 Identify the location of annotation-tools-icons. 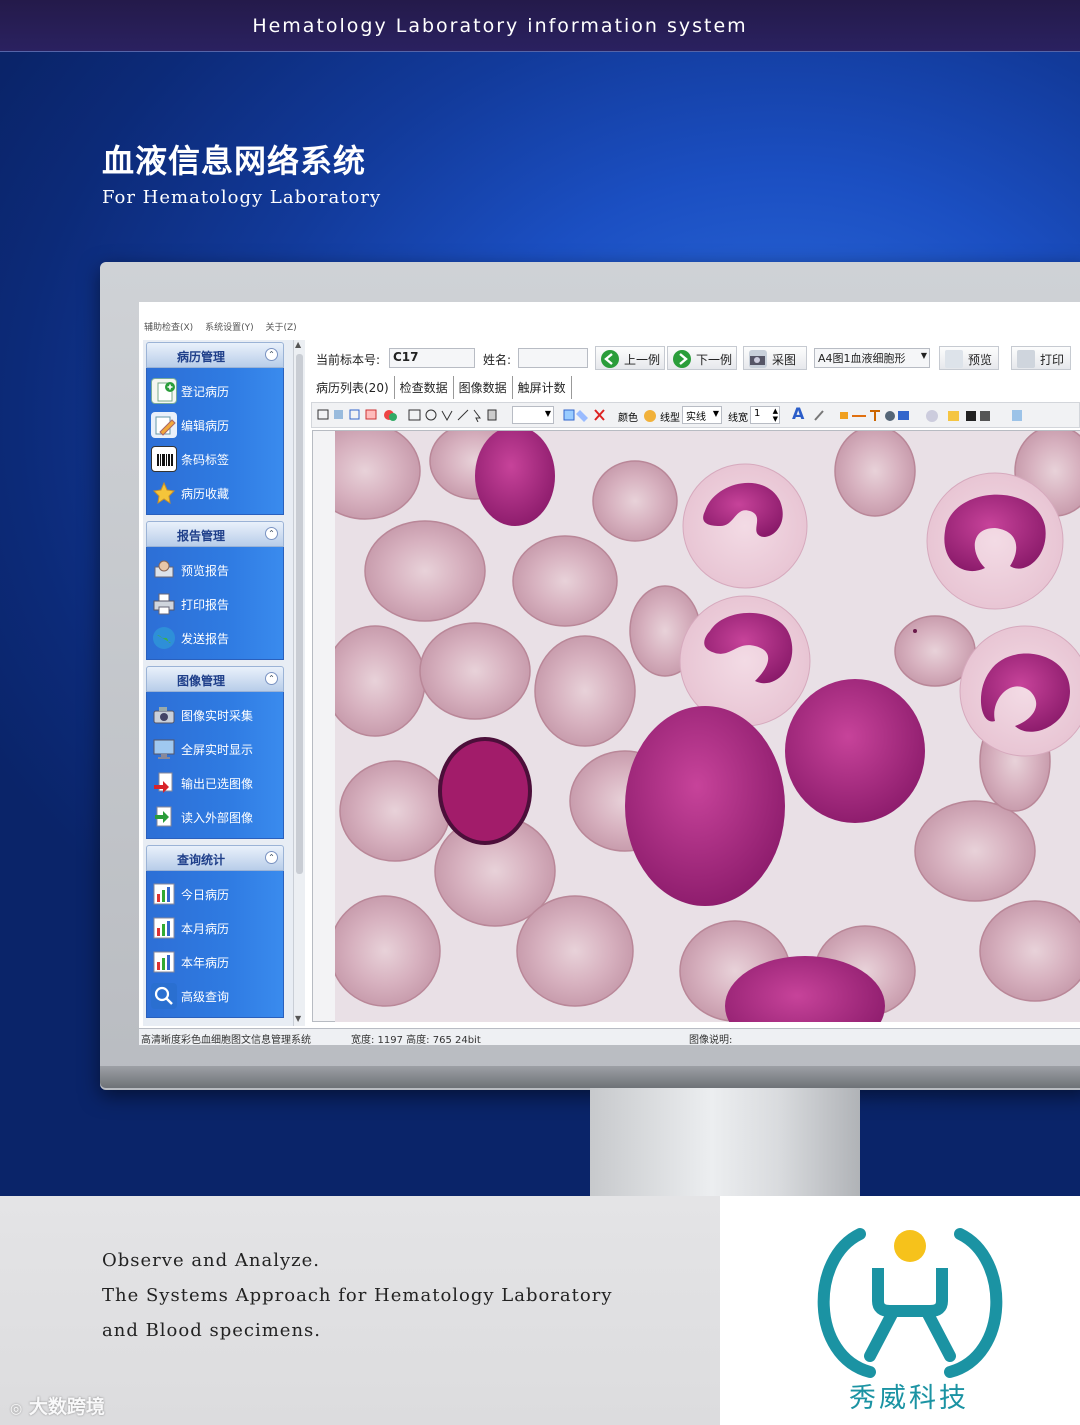
(927, 415).